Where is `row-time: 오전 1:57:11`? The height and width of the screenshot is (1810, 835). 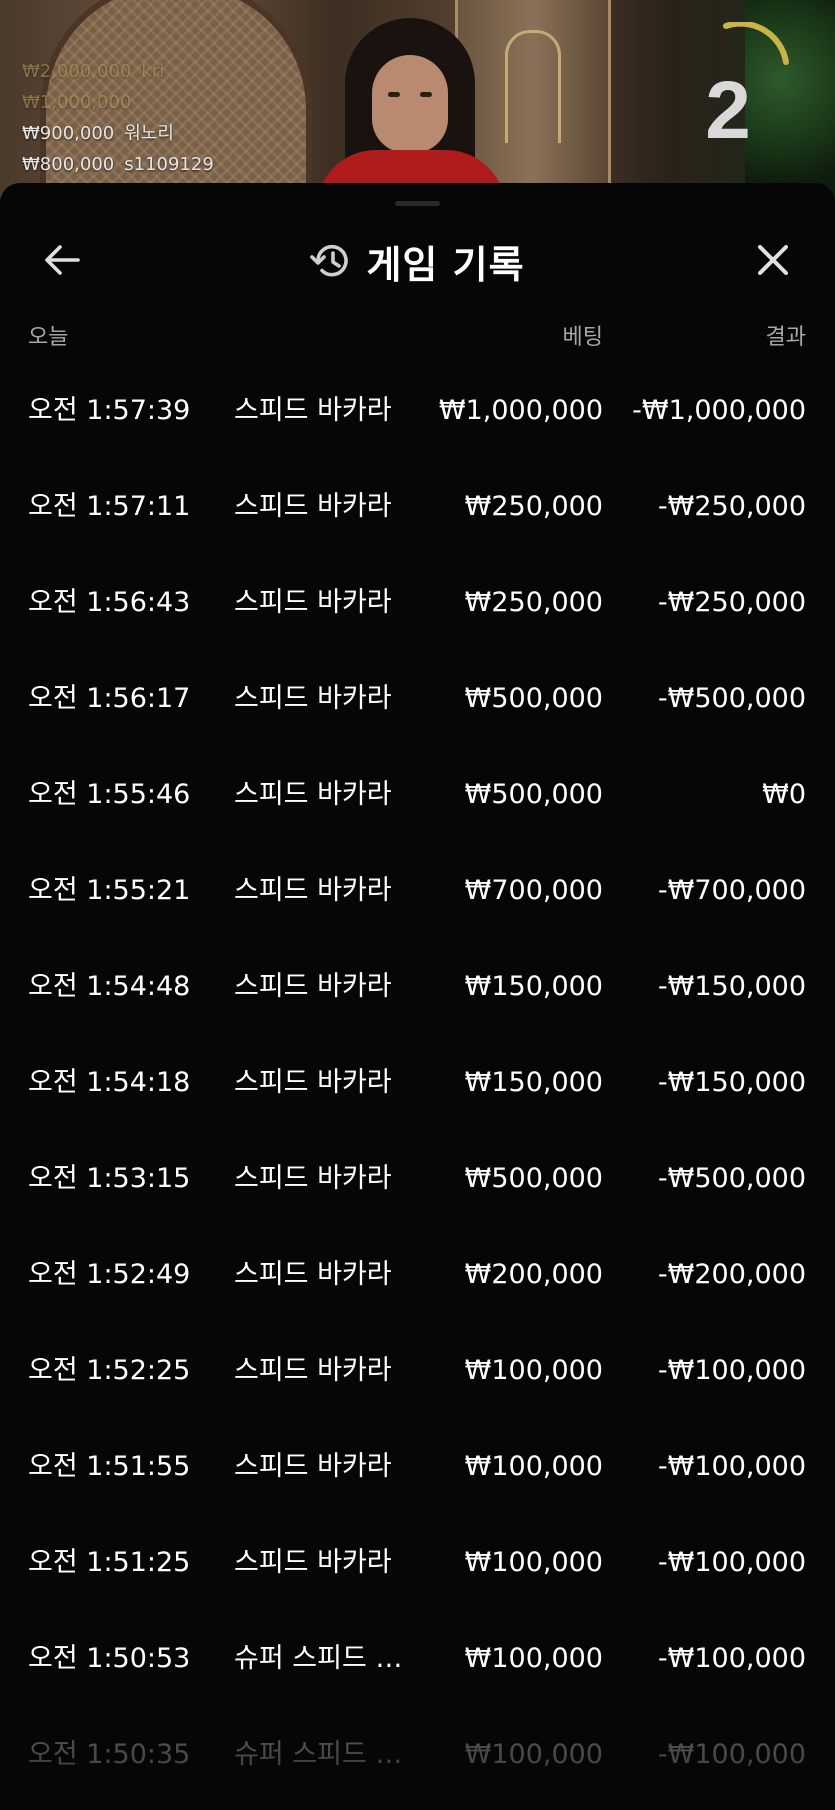 row-time: 오전 1:57:11 is located at coordinates (109, 506).